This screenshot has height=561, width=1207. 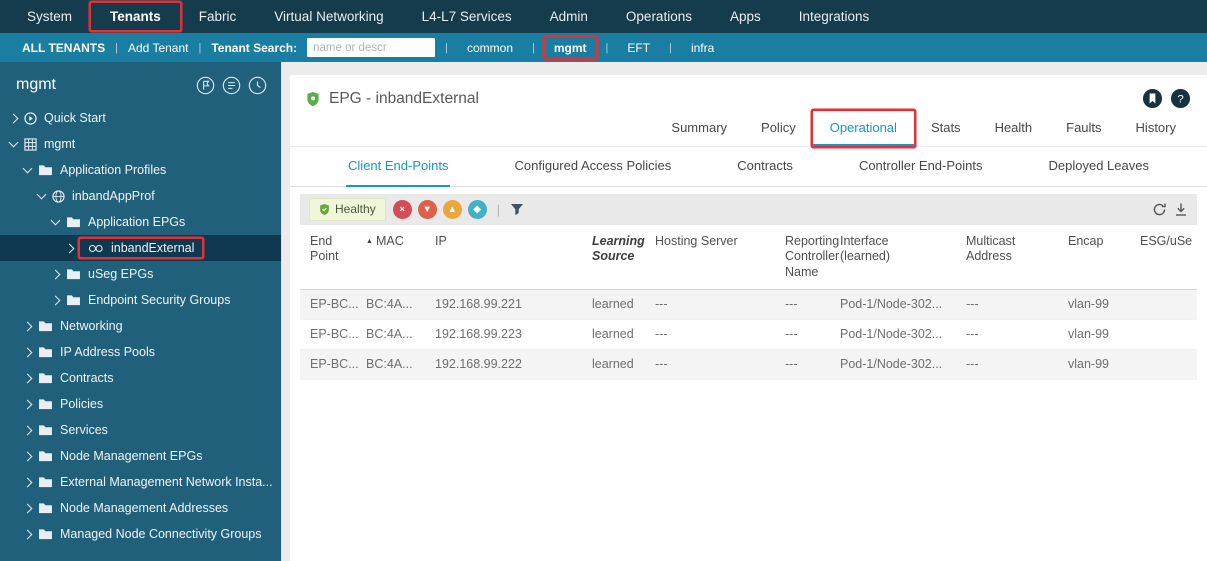 I want to click on tree-item-inbandexternal: inbandExternal, so click(x=140, y=248).